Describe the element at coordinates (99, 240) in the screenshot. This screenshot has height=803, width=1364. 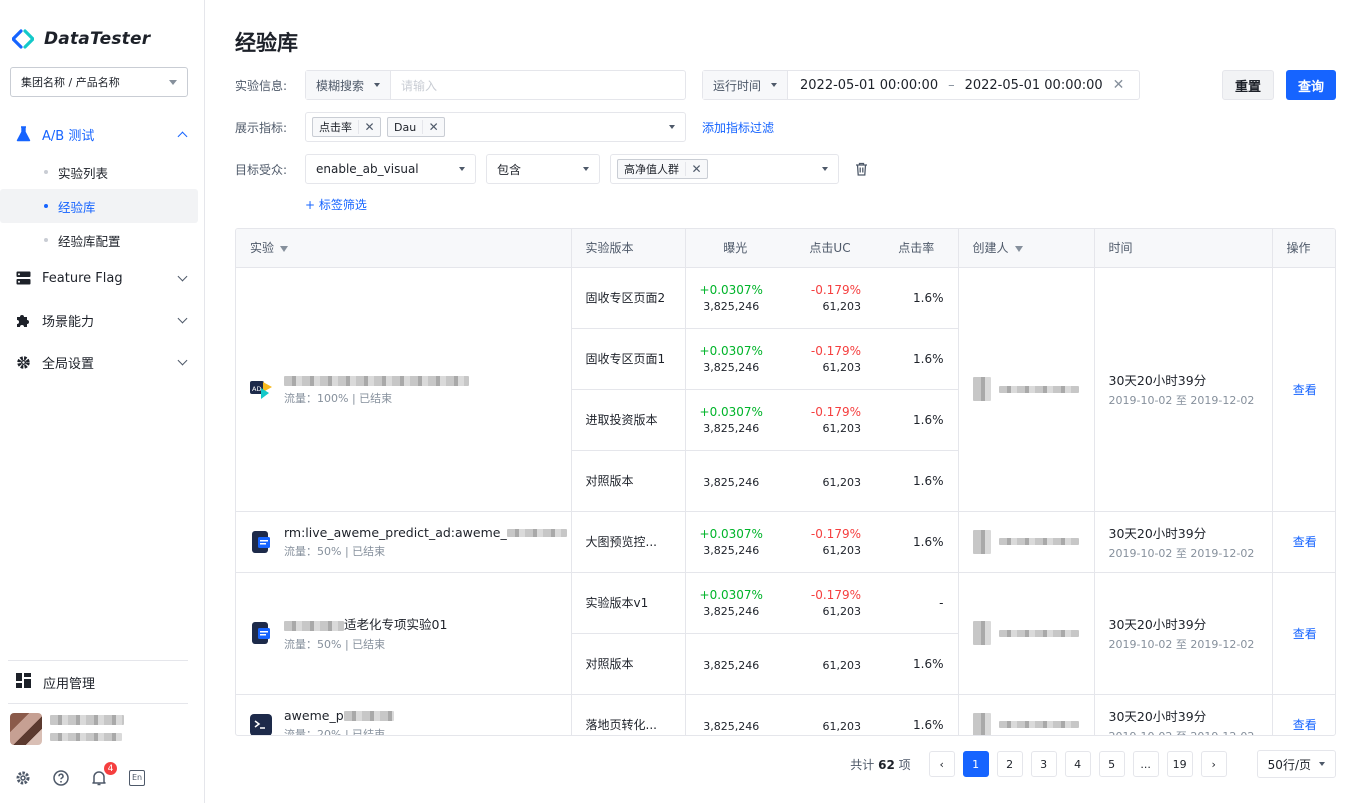
I see `sidebar-item-library-config: 经验库配置` at that location.